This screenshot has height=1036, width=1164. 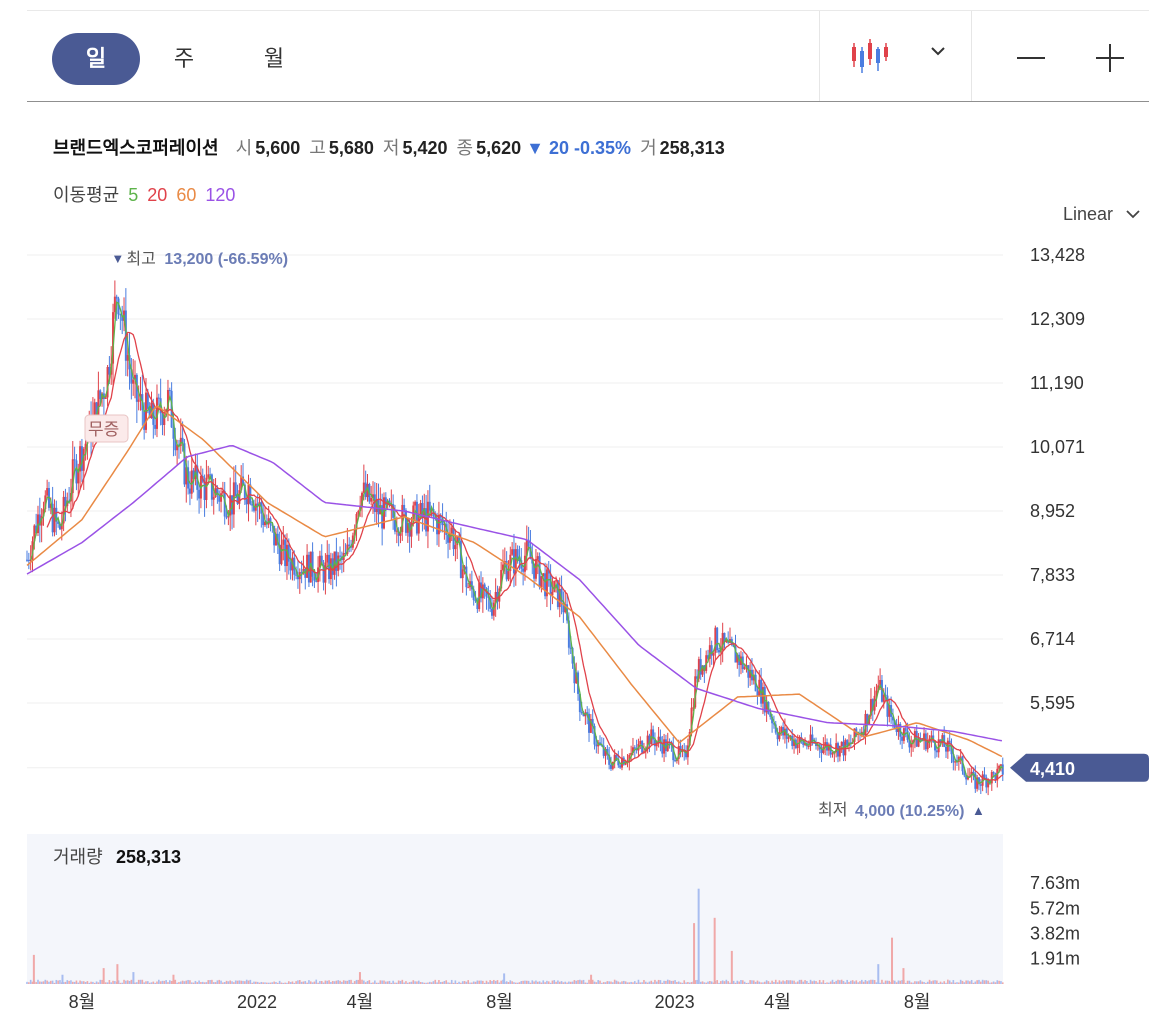 I want to click on min-marker-value: 4,000 (10.25%), so click(x=909, y=811).